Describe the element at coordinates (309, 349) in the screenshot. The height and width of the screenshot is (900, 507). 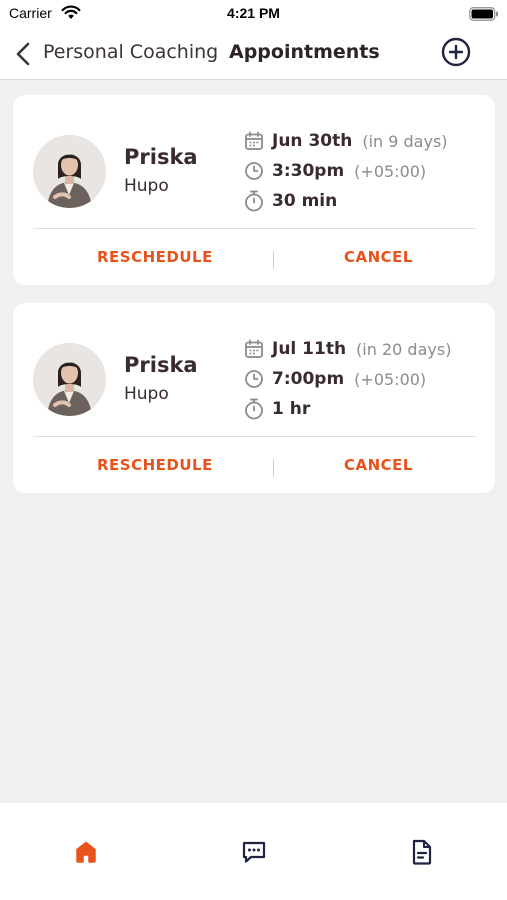
I see `appointment-date: Jul 11th` at that location.